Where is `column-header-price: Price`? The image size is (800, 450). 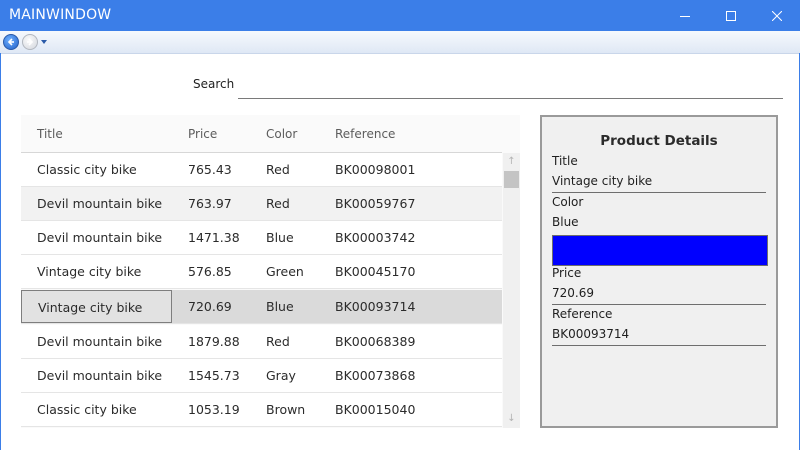
column-header-price: Price is located at coordinates (202, 134).